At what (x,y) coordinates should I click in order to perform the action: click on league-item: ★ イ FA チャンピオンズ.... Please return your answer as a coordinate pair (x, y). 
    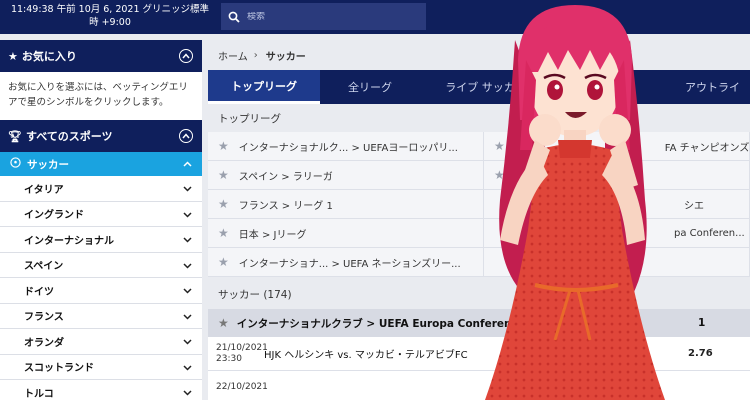
    Looking at the image, I should click on (617, 146).